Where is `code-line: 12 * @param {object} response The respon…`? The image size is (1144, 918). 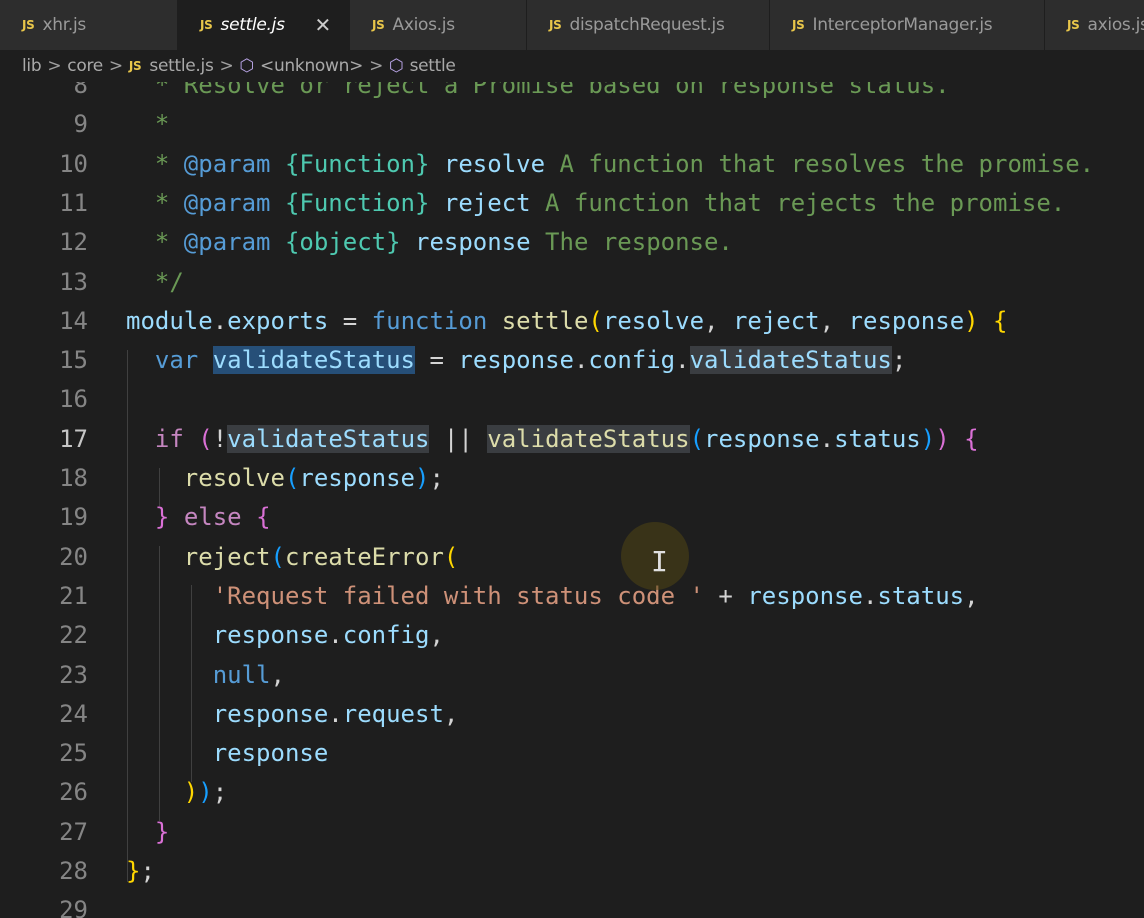
code-line: 12 * @param {object} response The respon… is located at coordinates (572, 242).